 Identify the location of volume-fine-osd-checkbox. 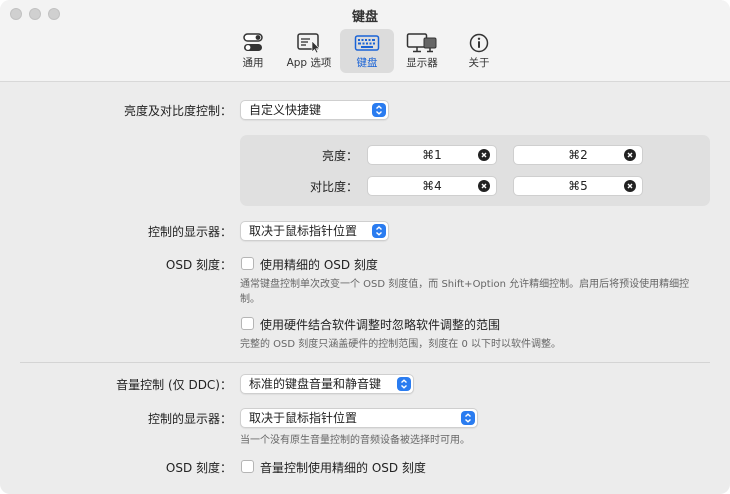
(247, 466).